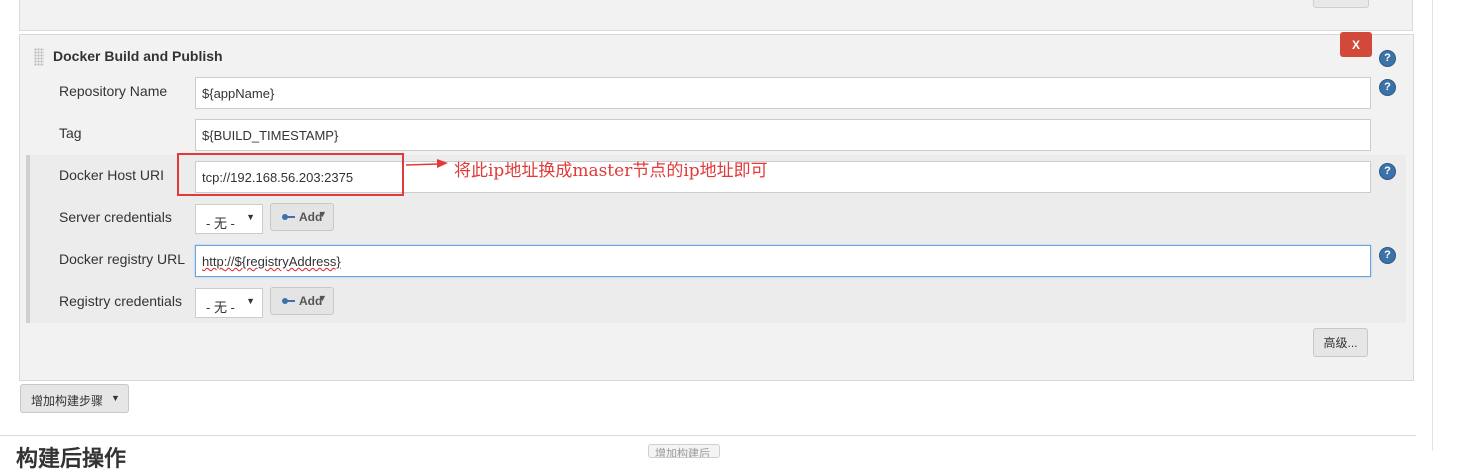 The image size is (1459, 473). I want to click on annotation-text: 将此ip地址换成master节点的ip地址即可, so click(611, 171).